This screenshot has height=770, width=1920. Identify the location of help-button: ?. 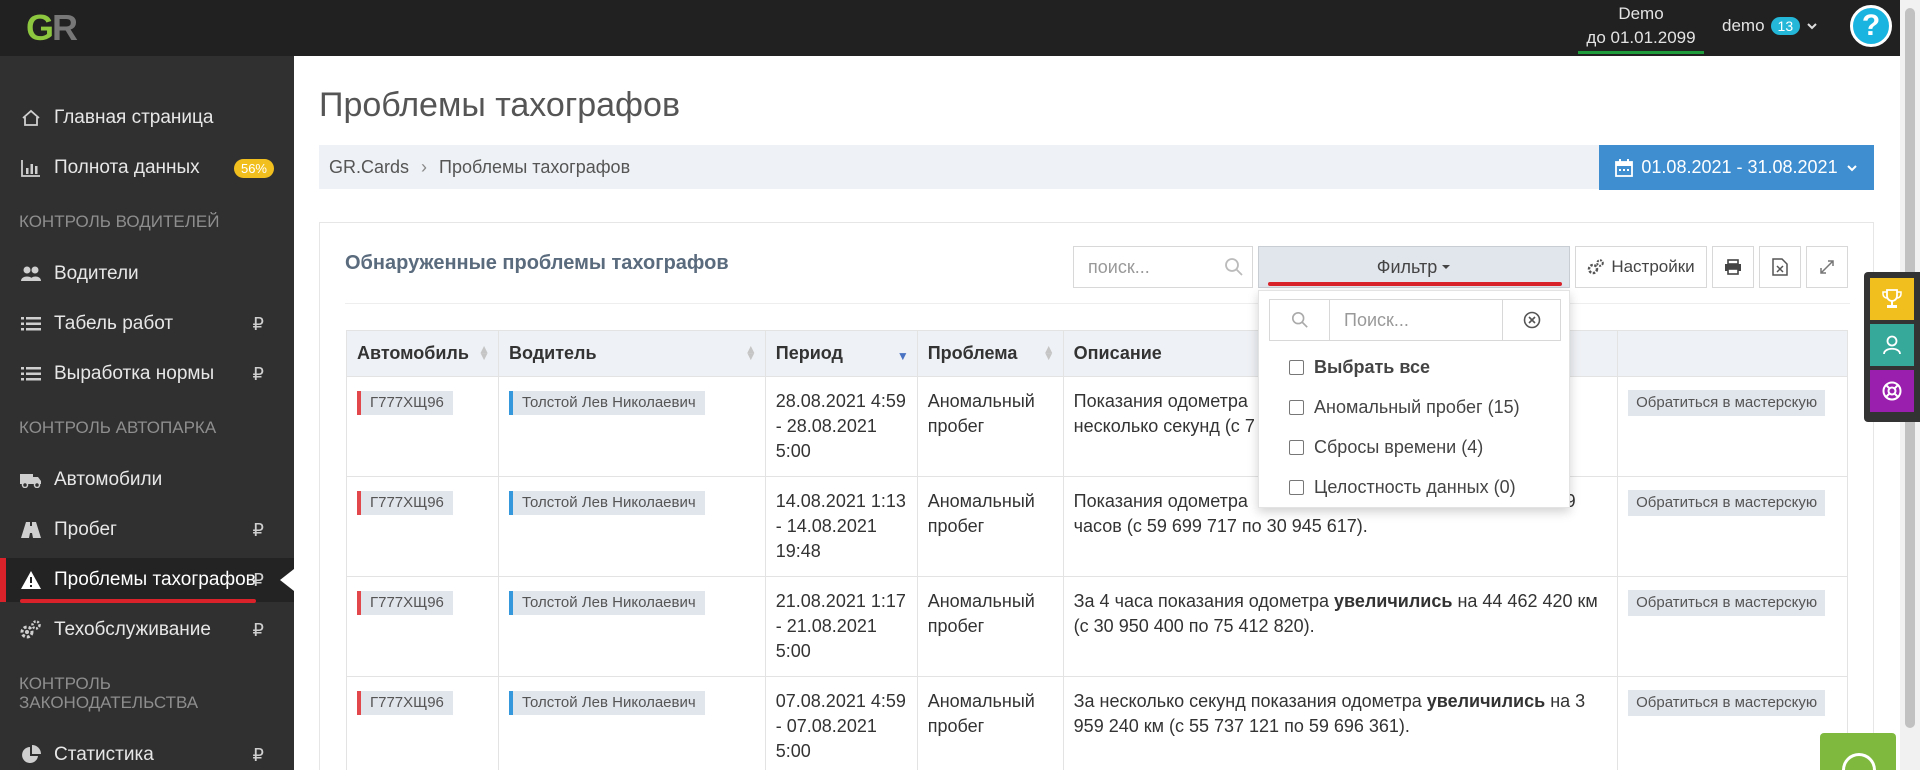
(1871, 26).